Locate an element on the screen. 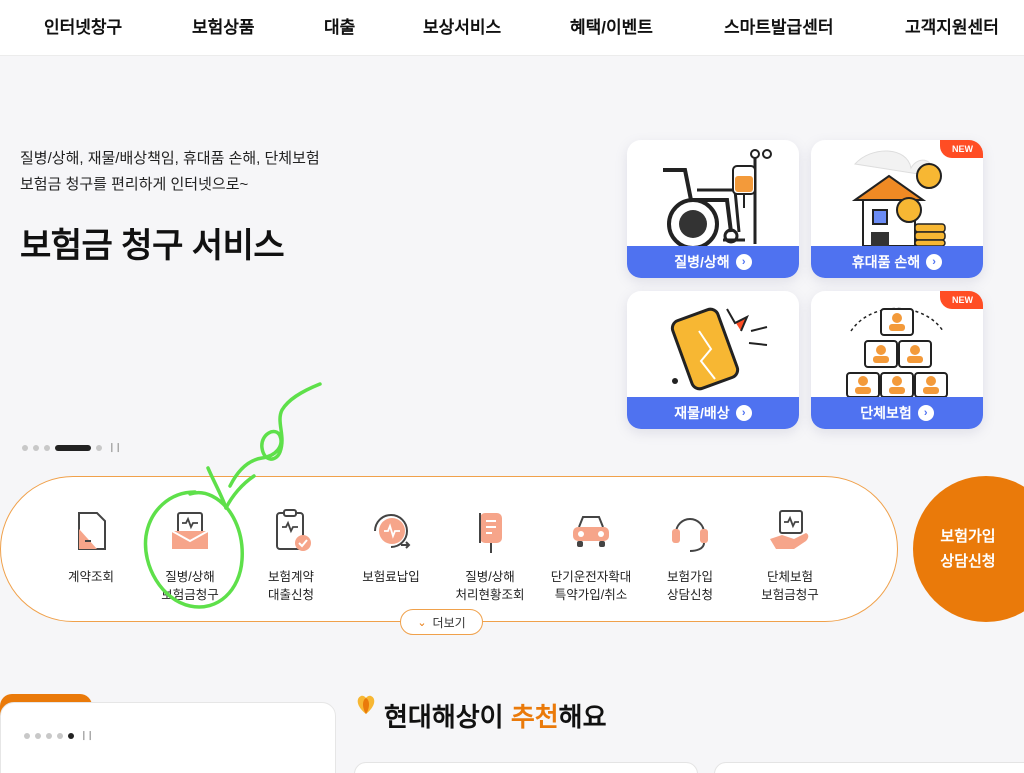 This screenshot has height=773, width=1024. nav-item-internet-window: 인터넷창구 is located at coordinates (83, 25).